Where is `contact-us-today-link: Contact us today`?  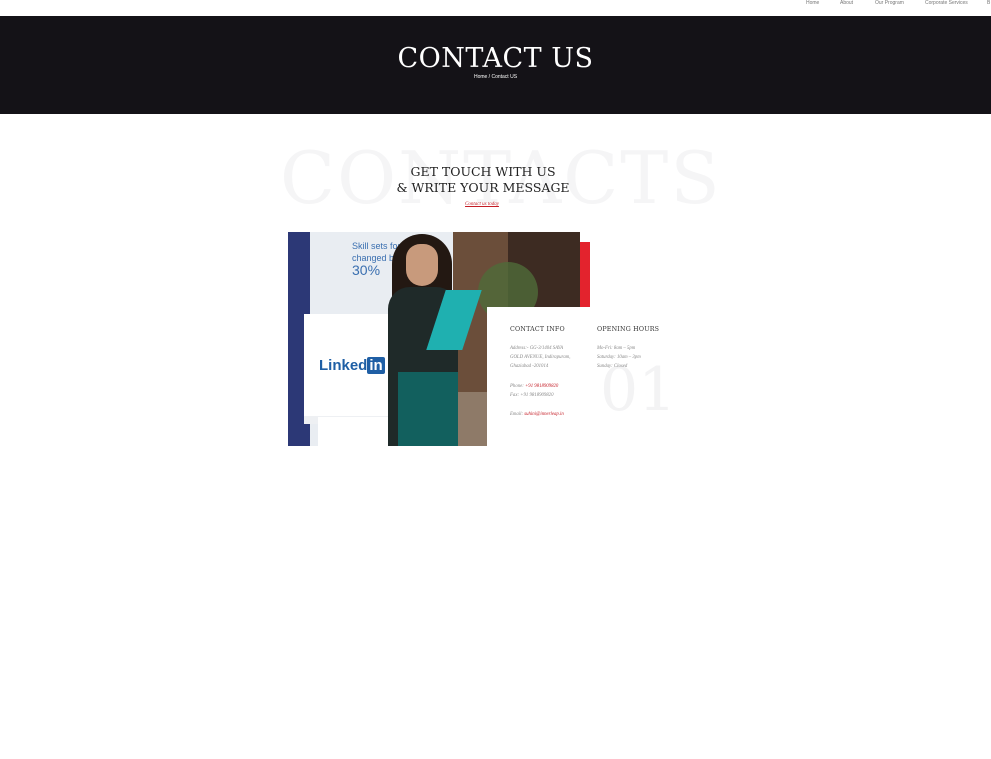 contact-us-today-link: Contact us today is located at coordinates (482, 204).